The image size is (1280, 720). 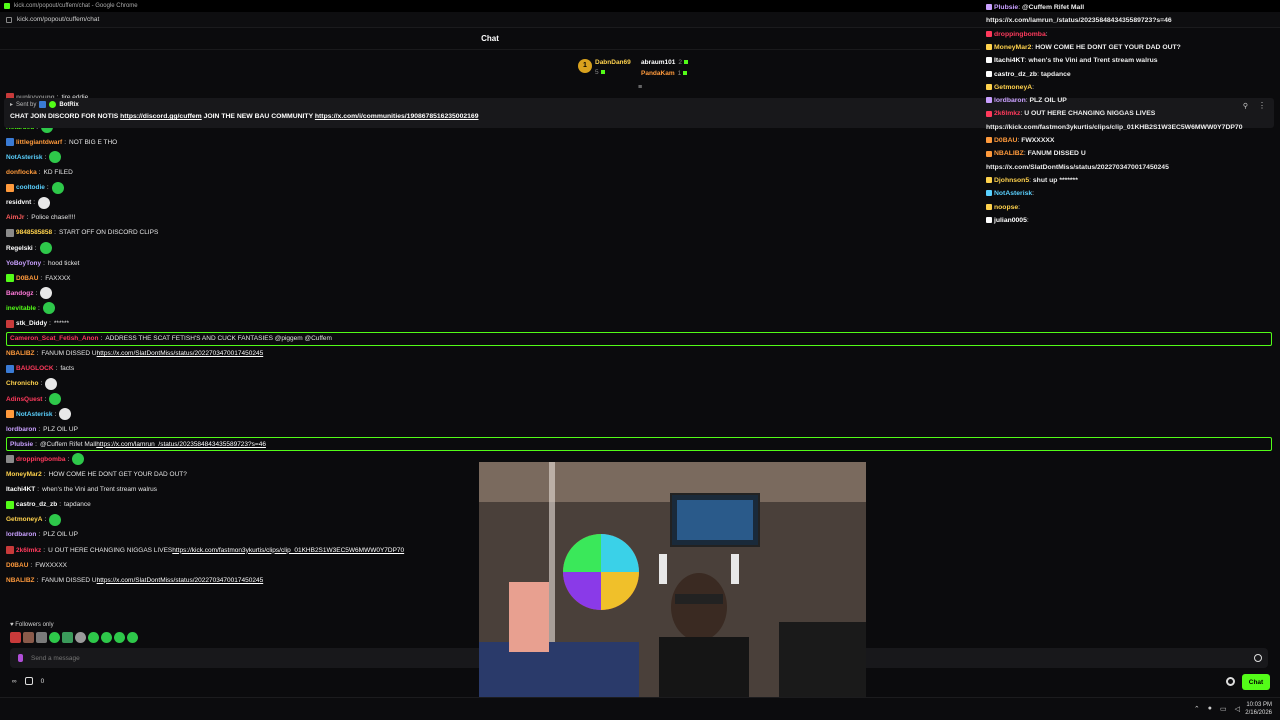 What do you see at coordinates (1258, 709) in the screenshot?
I see `taskbar-clock: 10:03 PM 2/16/2026` at bounding box center [1258, 709].